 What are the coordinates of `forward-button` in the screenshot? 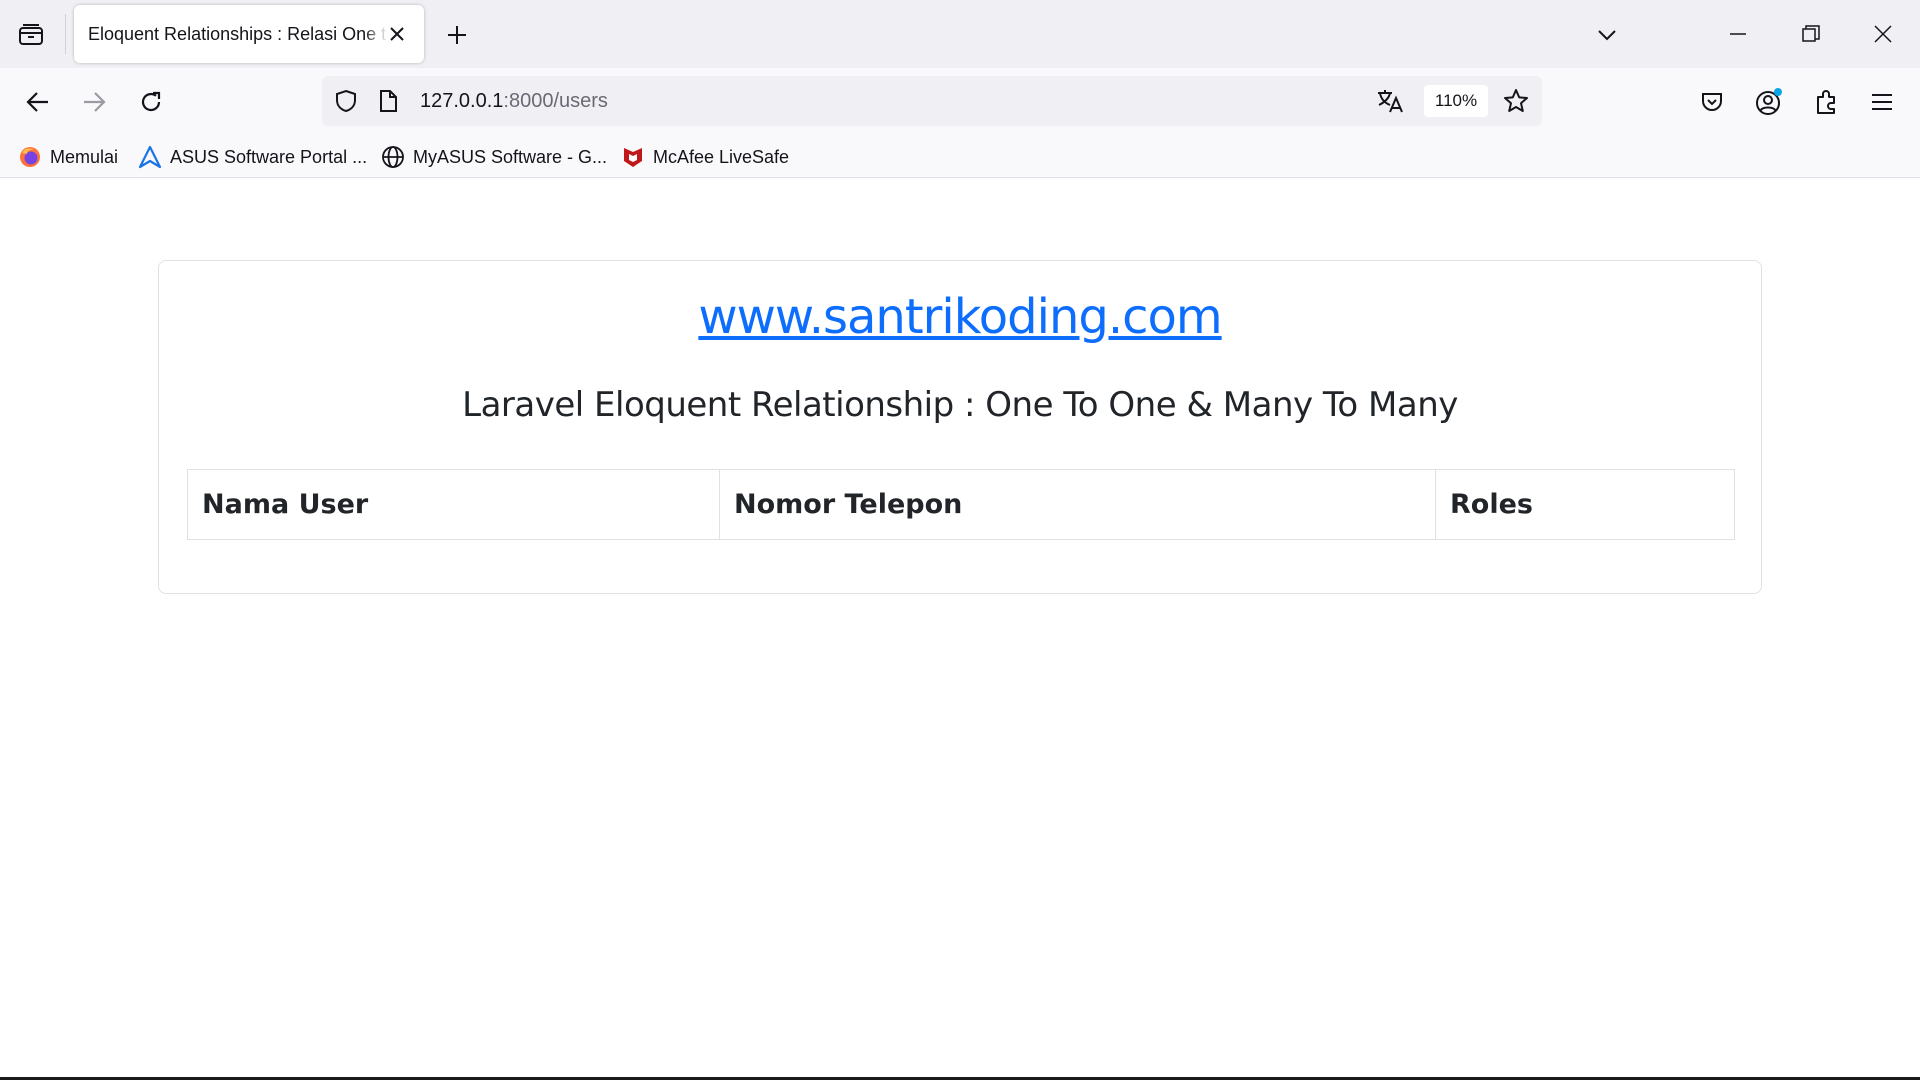 It's located at (94, 102).